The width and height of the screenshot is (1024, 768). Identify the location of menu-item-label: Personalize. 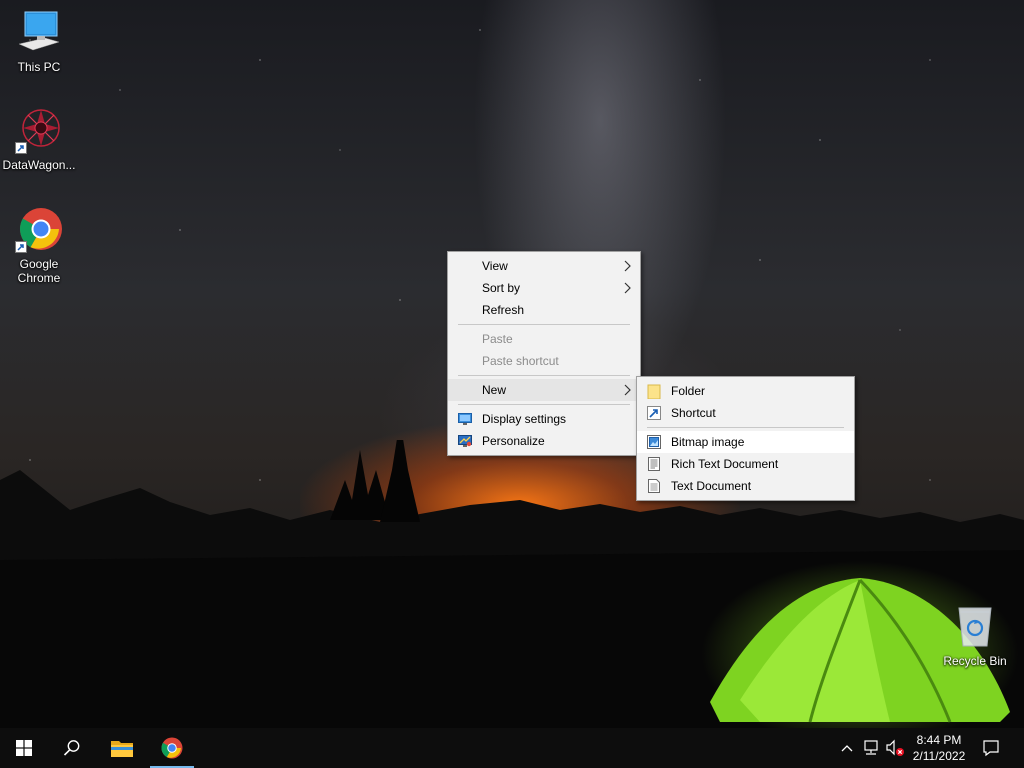
(513, 441).